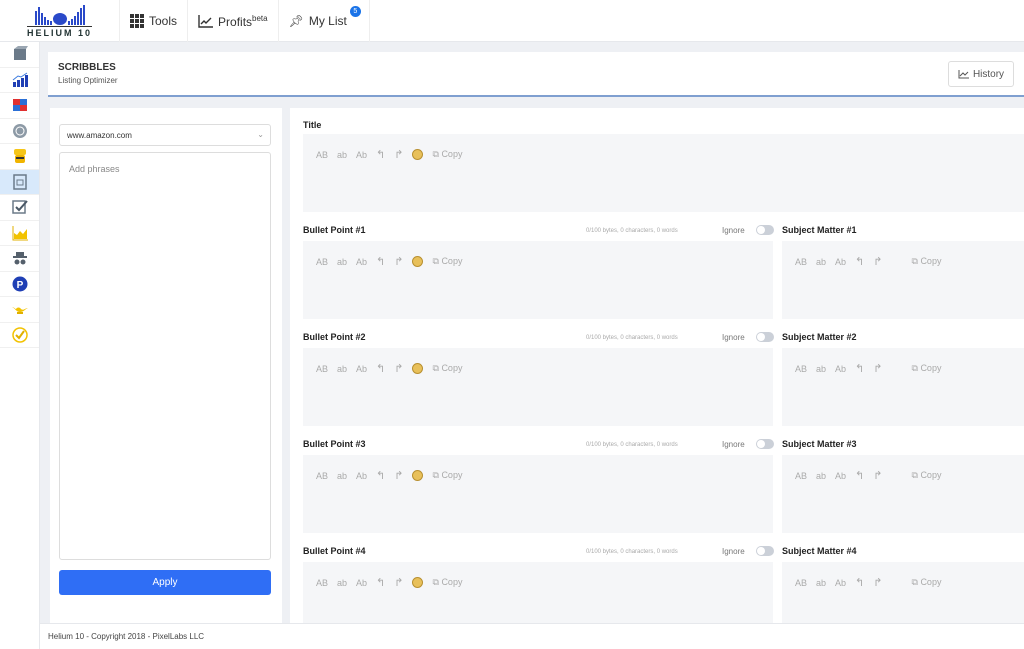 This screenshot has width=1024, height=649. I want to click on tab-my-list: 📌︎ My List 5, so click(324, 21).